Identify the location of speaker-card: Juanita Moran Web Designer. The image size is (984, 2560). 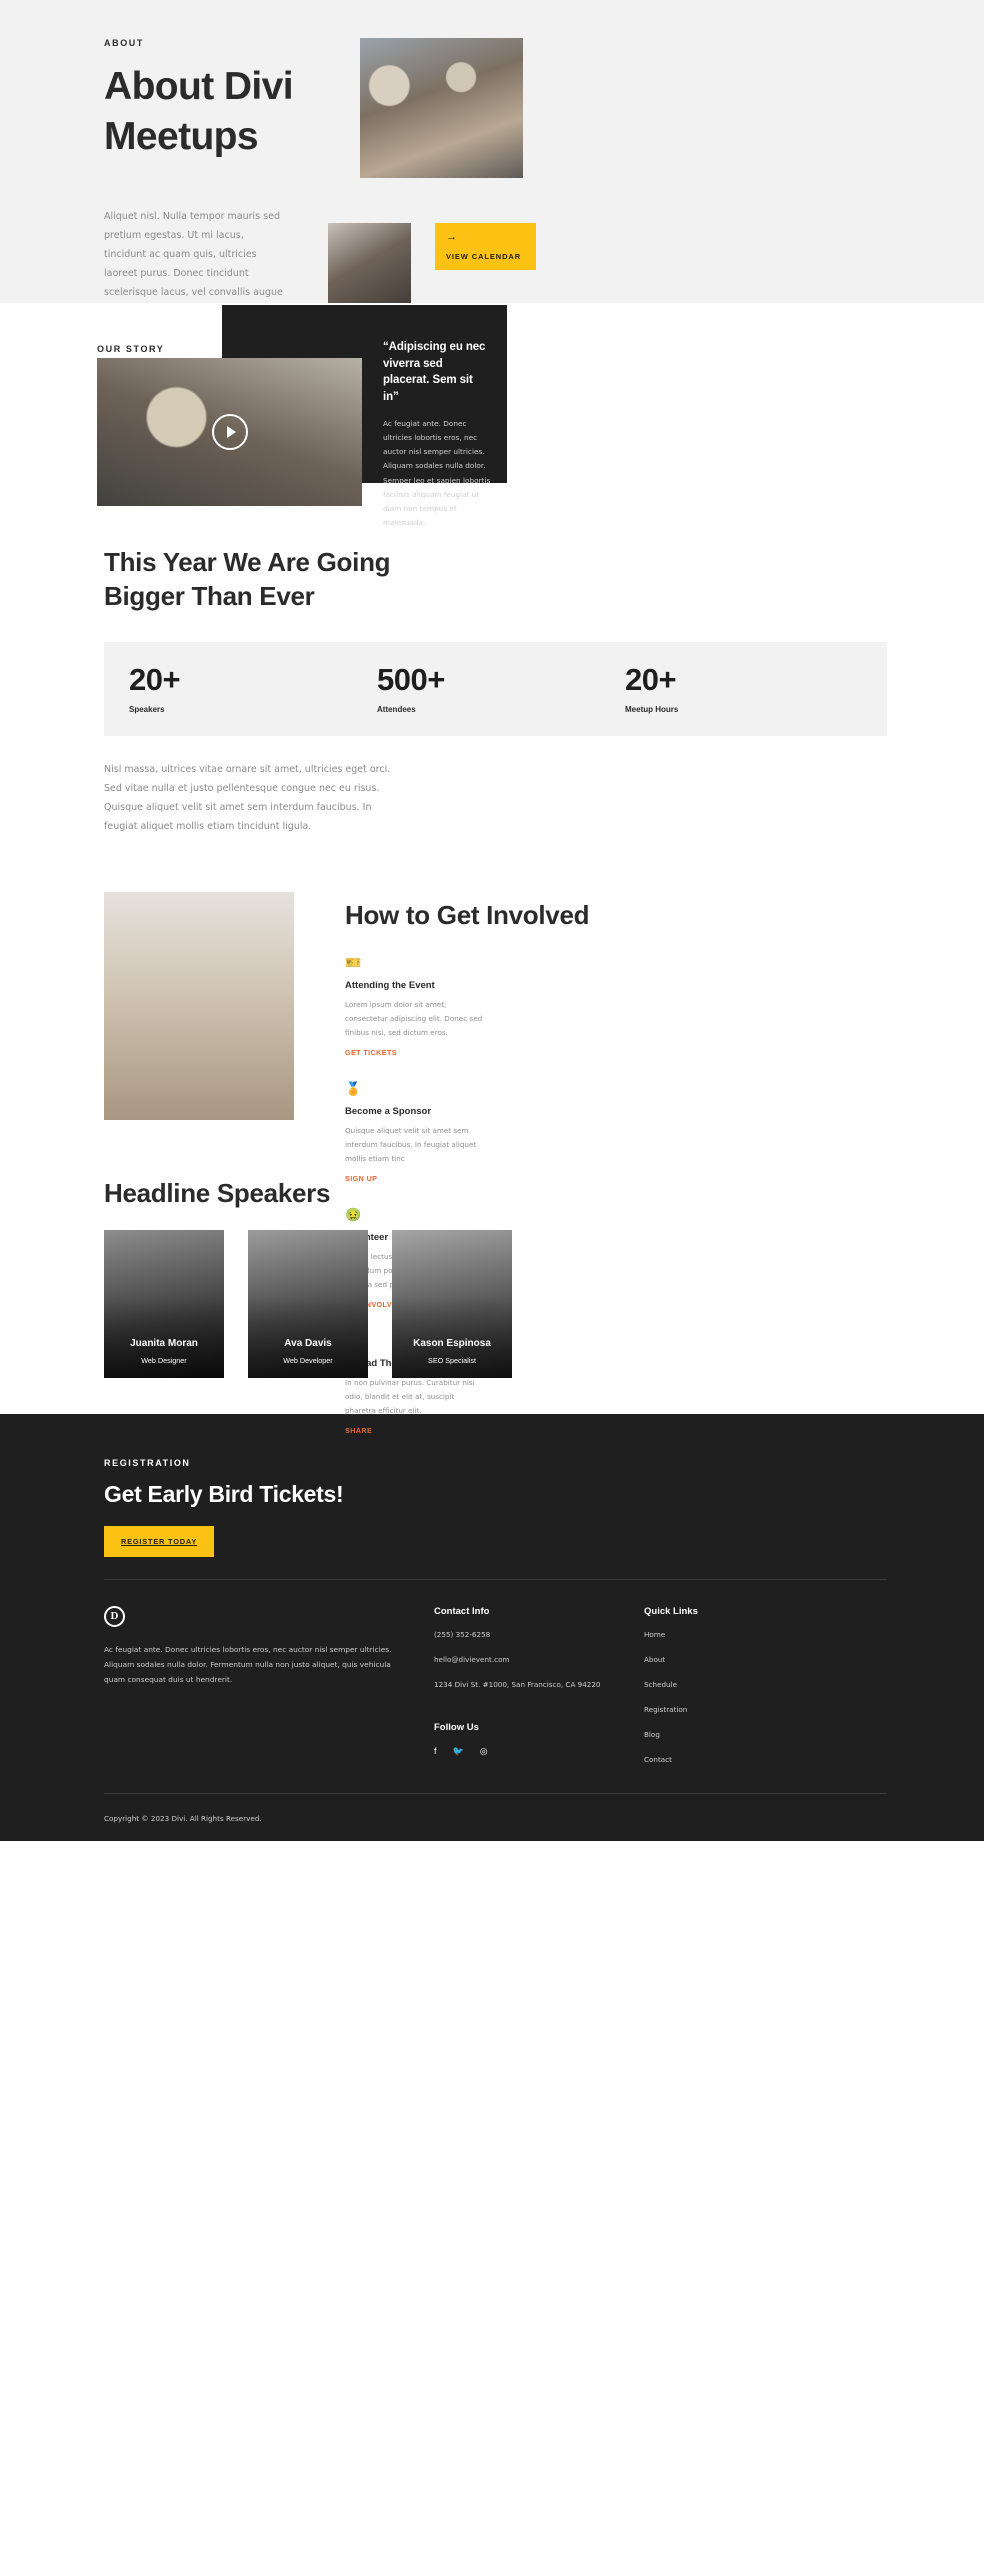
(164, 1303).